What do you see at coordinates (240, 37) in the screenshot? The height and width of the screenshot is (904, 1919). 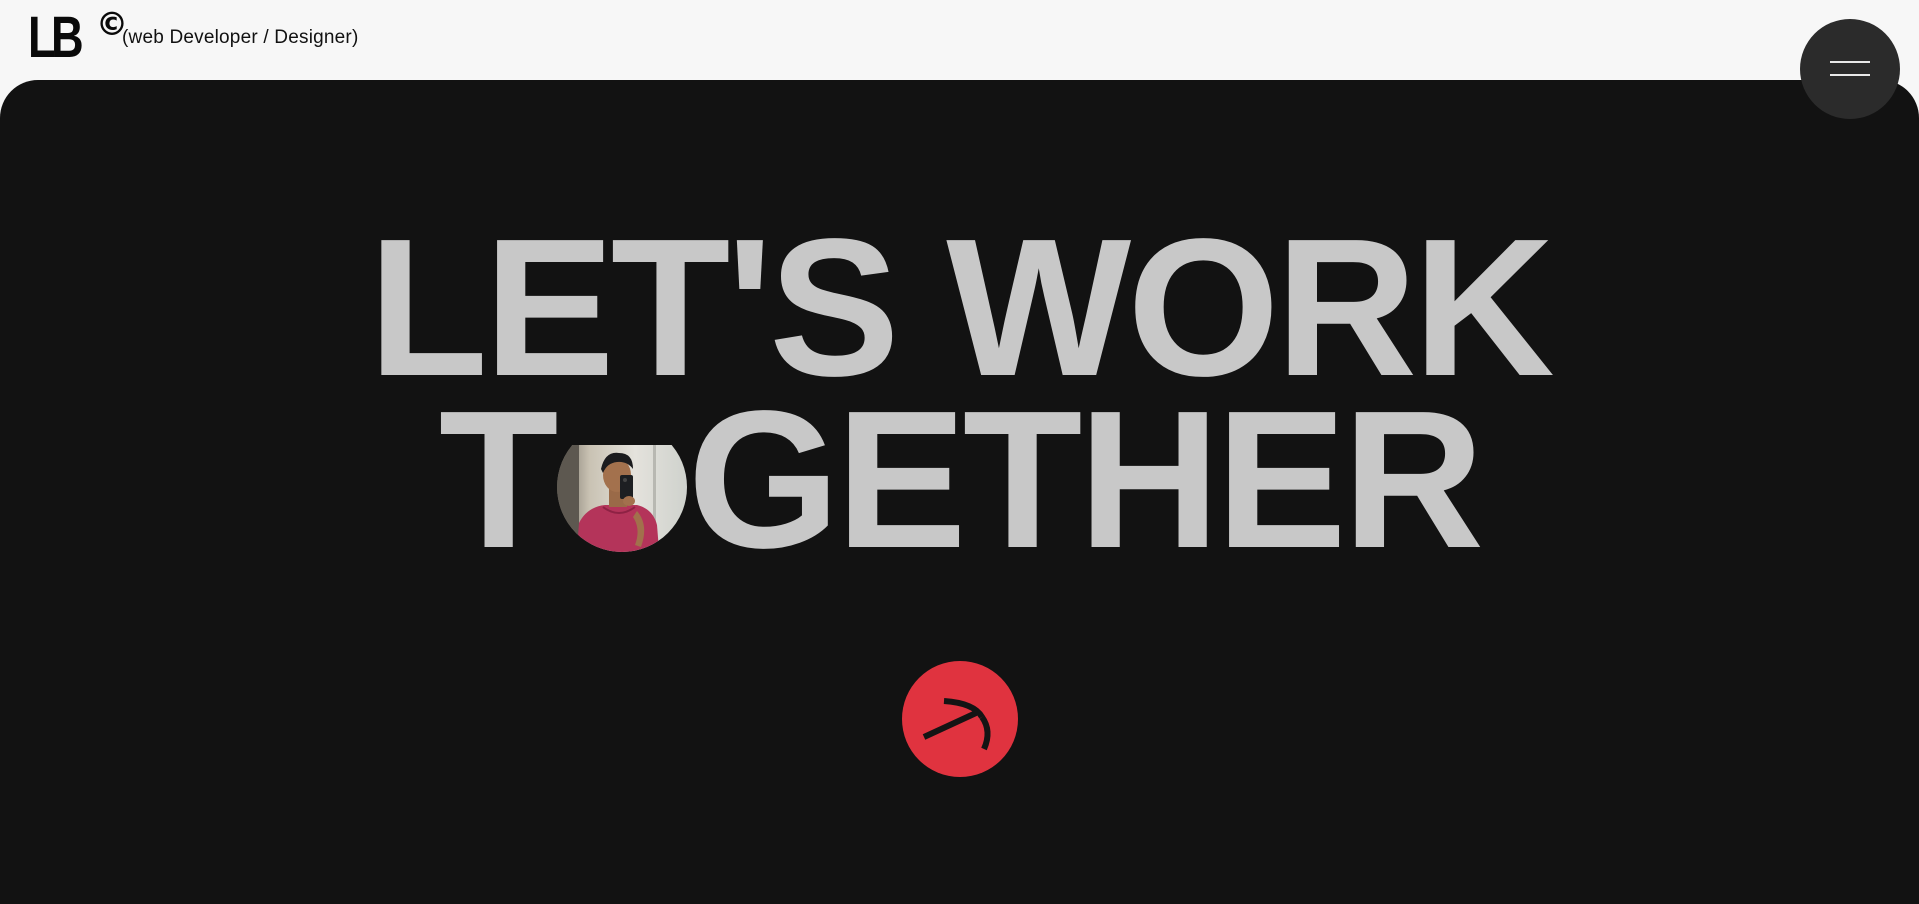 I see `site-tagline: (web Developer / Designer)` at bounding box center [240, 37].